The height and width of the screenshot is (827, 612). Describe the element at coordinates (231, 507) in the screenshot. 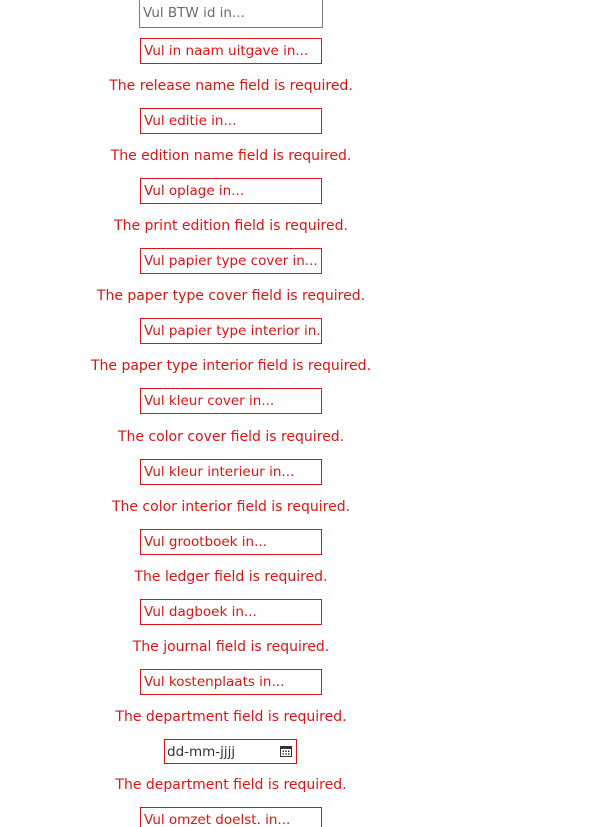

I see `color-interior-error: The color interior field is required.` at that location.